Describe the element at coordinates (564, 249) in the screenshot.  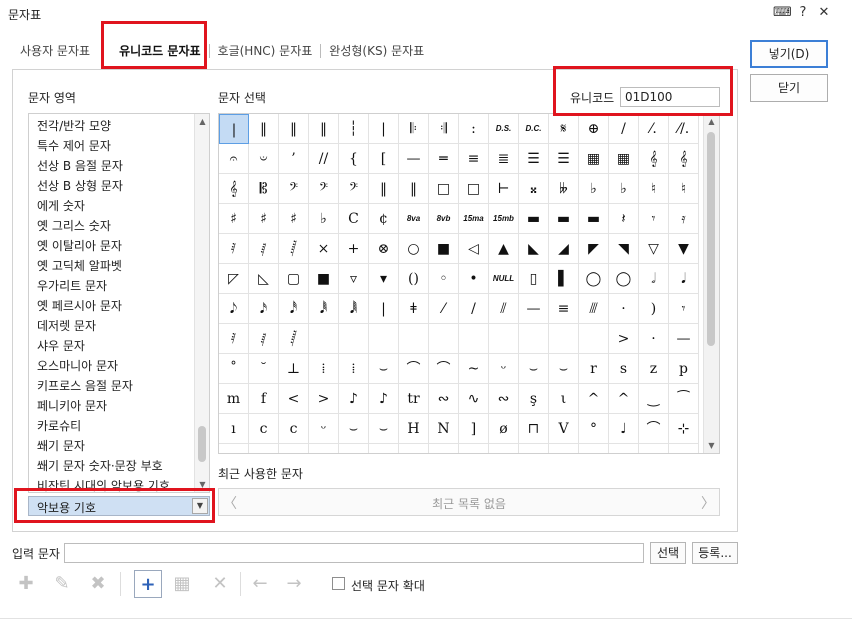
I see `glyph-cell: ◢` at that location.